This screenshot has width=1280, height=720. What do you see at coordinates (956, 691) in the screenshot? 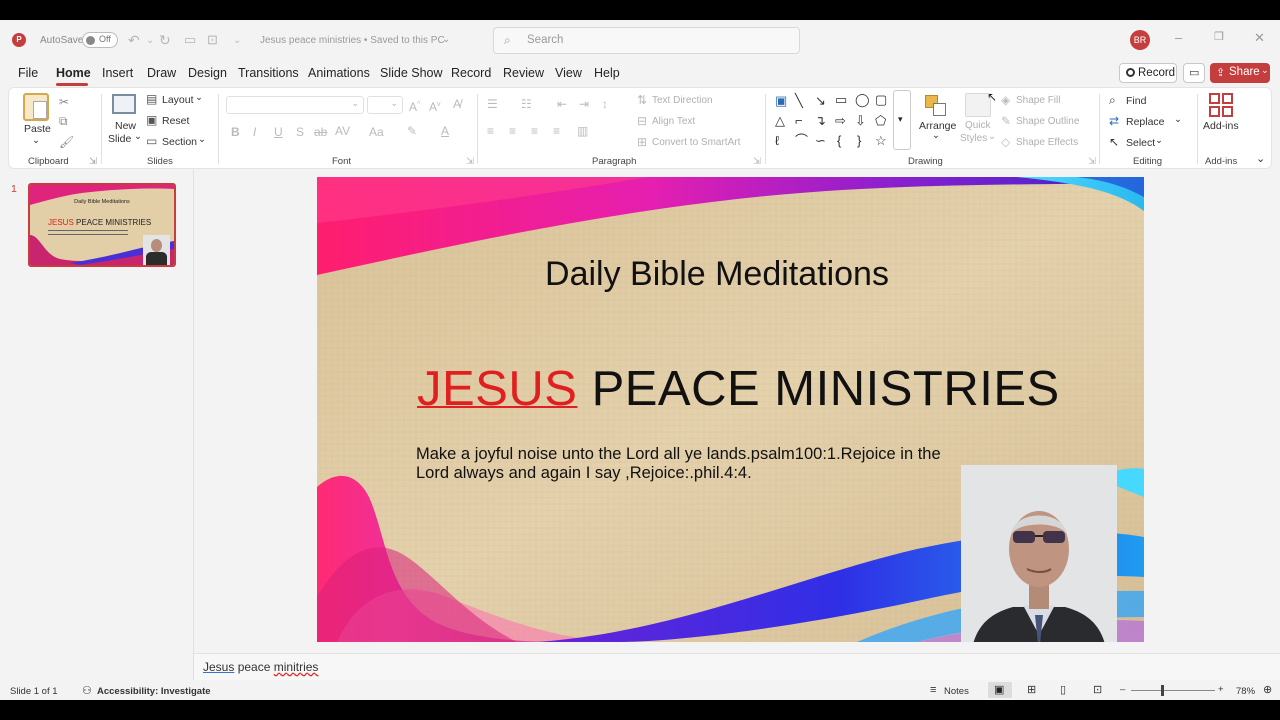
I see `notes-toggle-label: Notes` at bounding box center [956, 691].